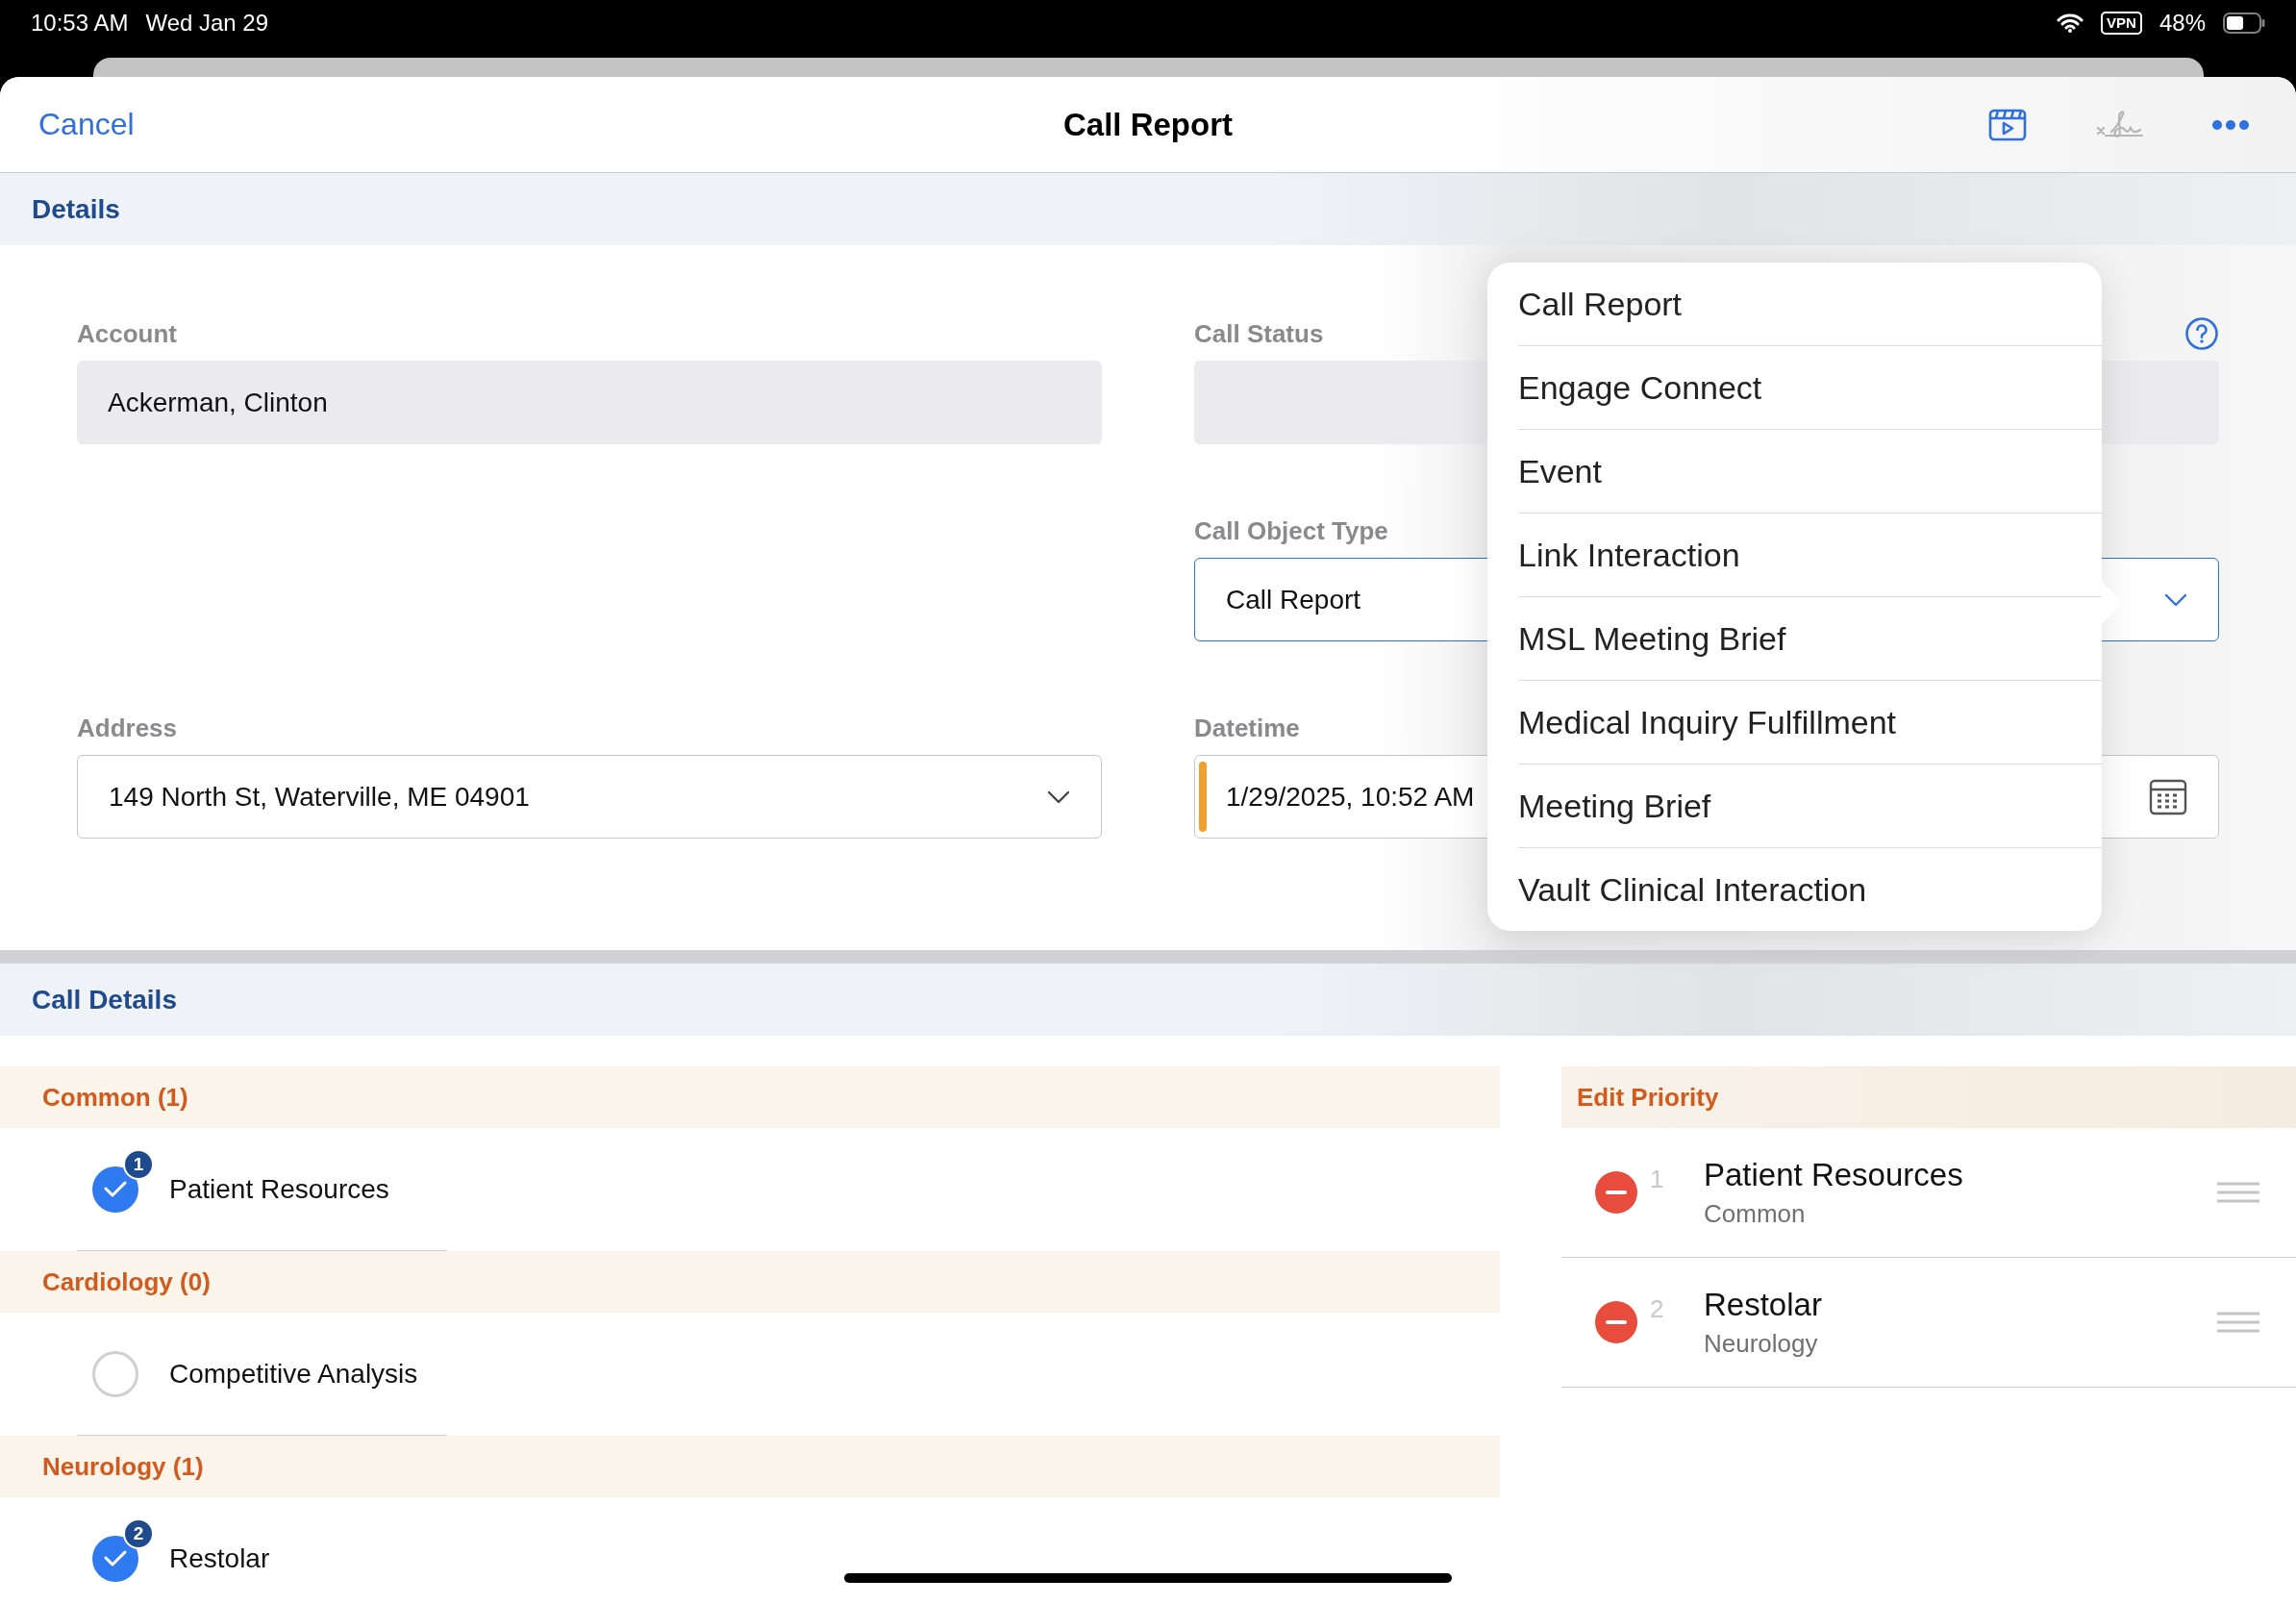  I want to click on priority-subtitle: Common, so click(1755, 1213).